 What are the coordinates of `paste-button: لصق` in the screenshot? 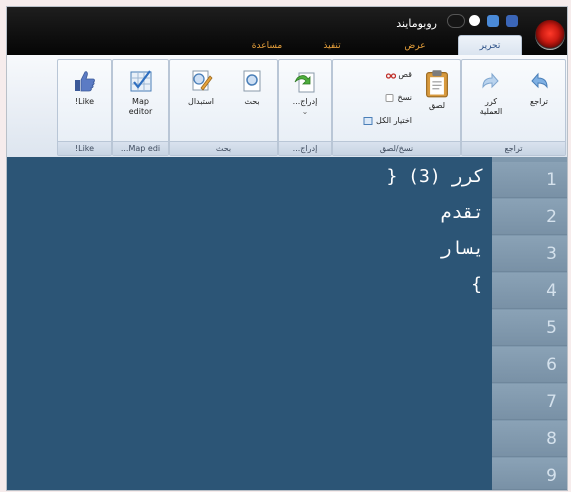 It's located at (437, 89).